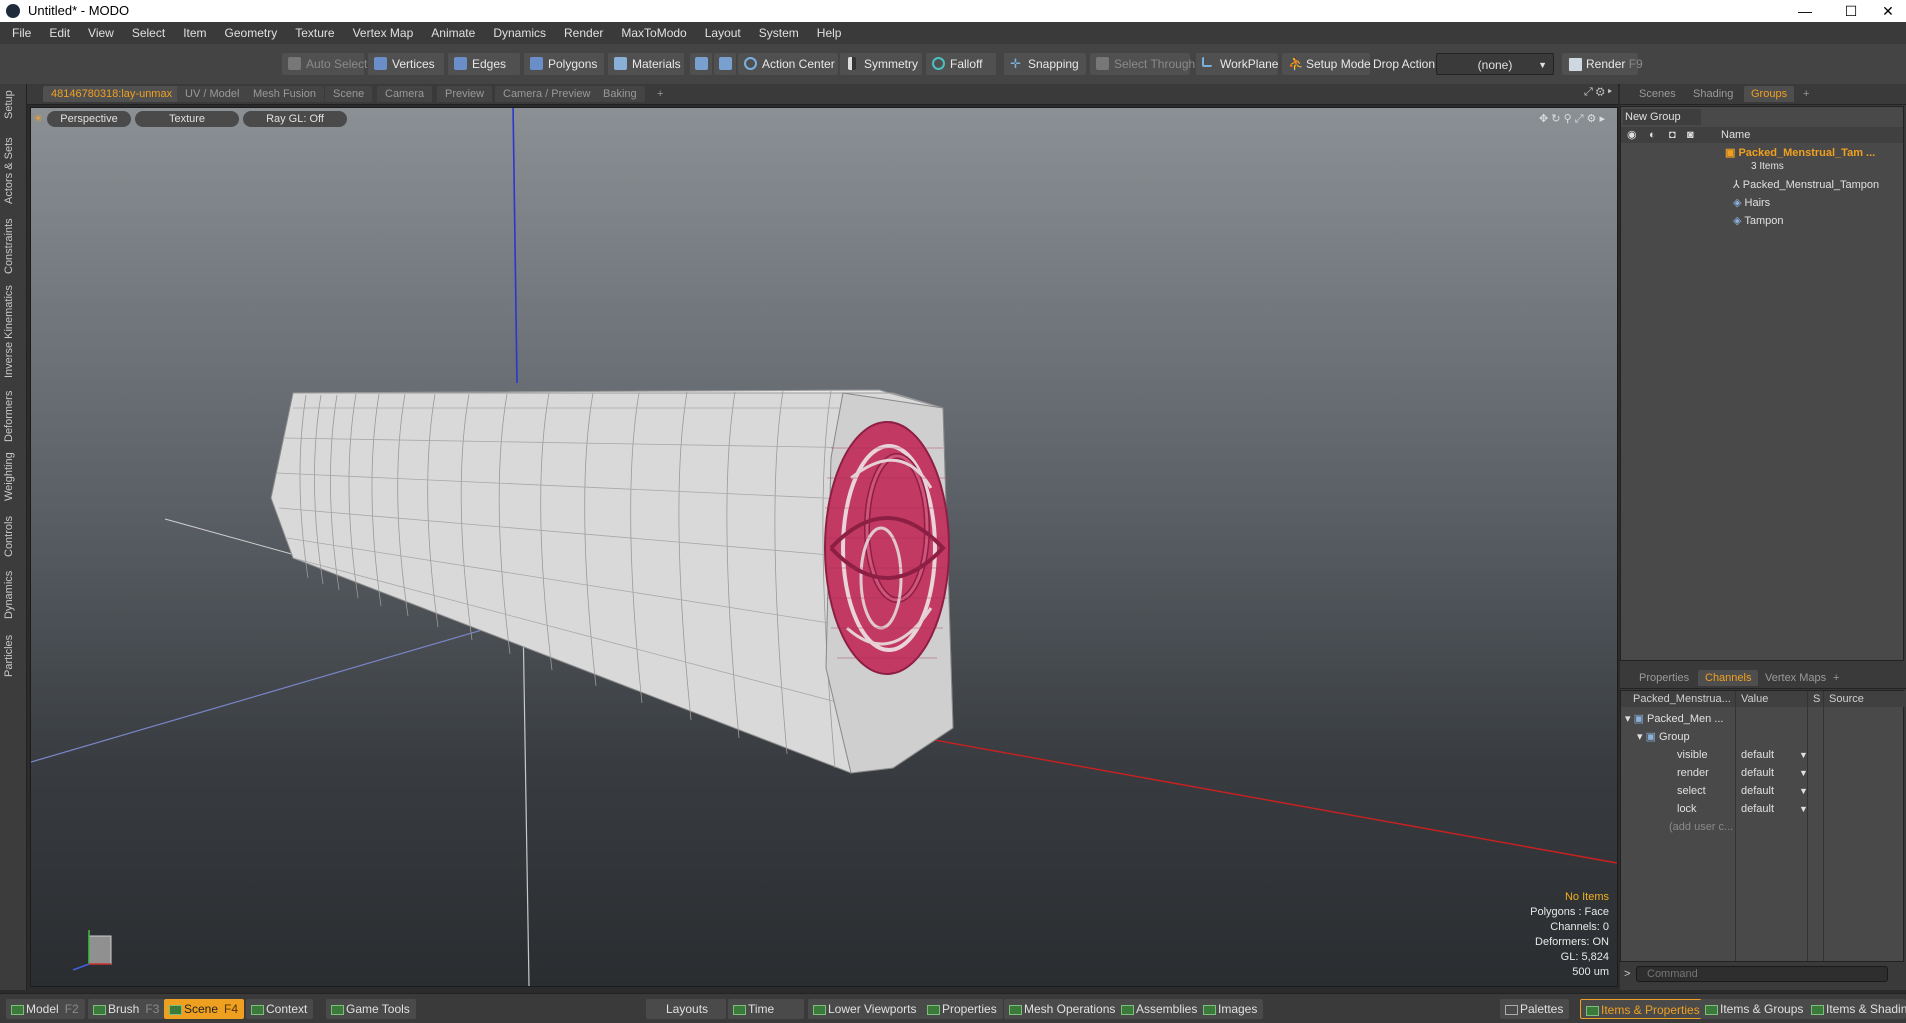 Image resolution: width=1906 pixels, height=1023 pixels. I want to click on tab-preview: Preview, so click(465, 94).